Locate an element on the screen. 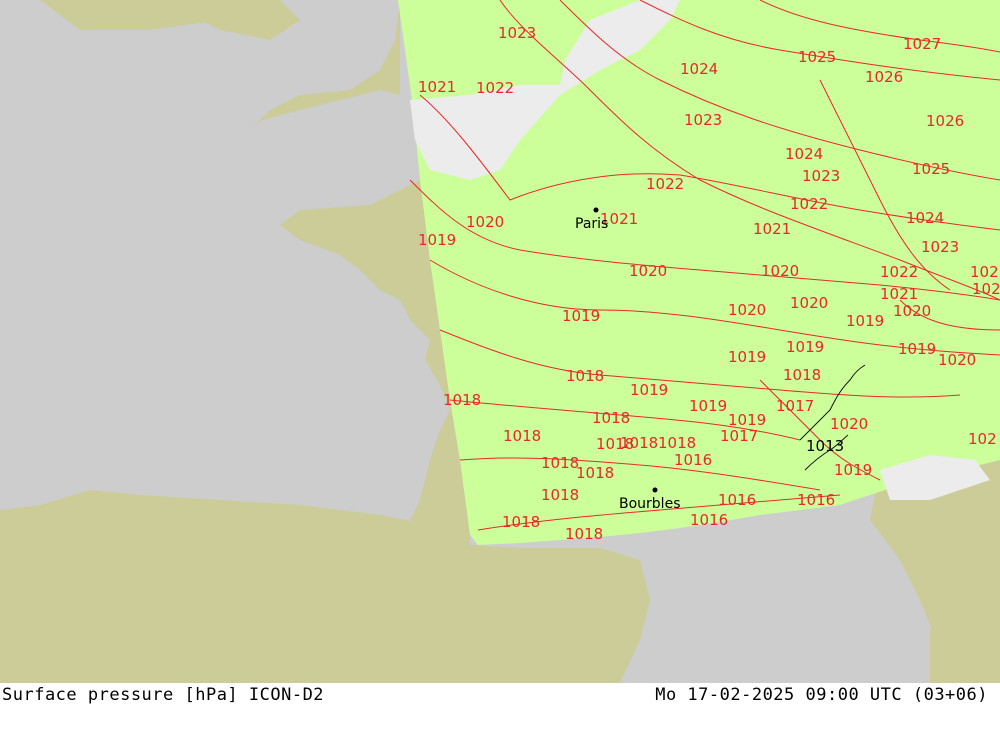 This screenshot has height=733, width=1000. map-valid-time: Mo 17-02-2025 09:00 UTC (03+06) is located at coordinates (821, 695).